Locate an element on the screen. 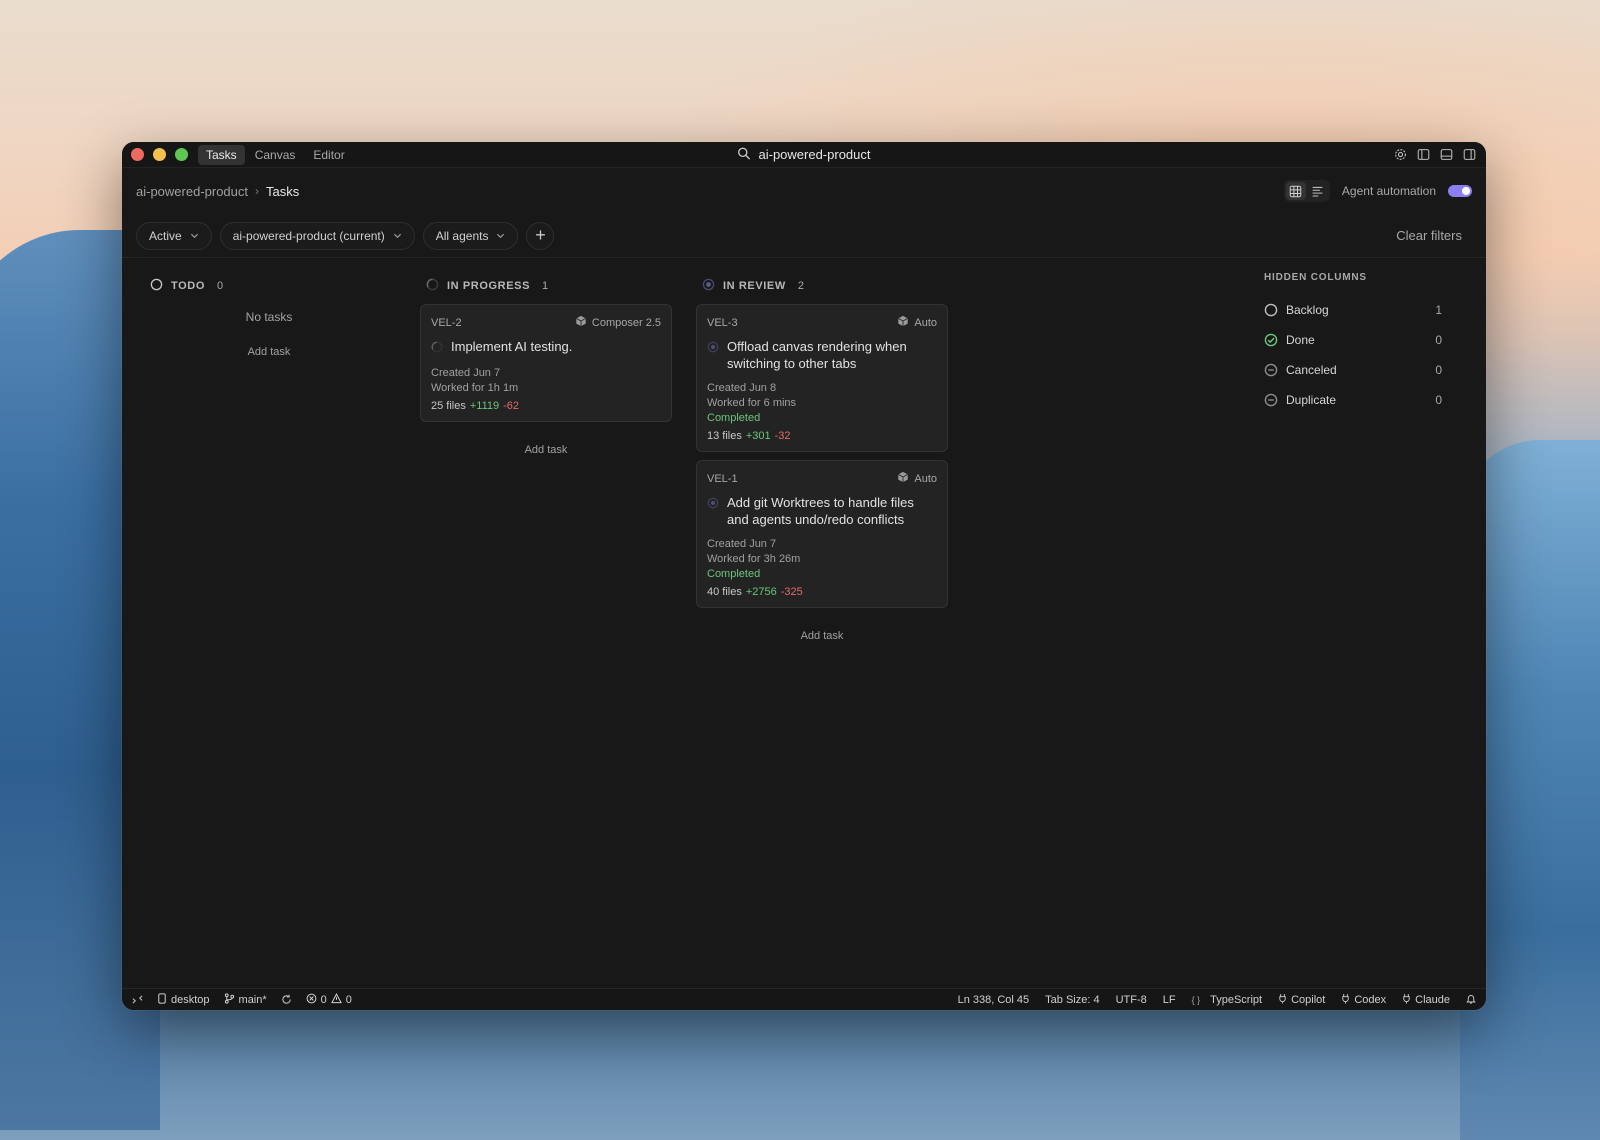 This screenshot has width=1600, height=1140. agent-name: Composer 2.5 is located at coordinates (626, 322).